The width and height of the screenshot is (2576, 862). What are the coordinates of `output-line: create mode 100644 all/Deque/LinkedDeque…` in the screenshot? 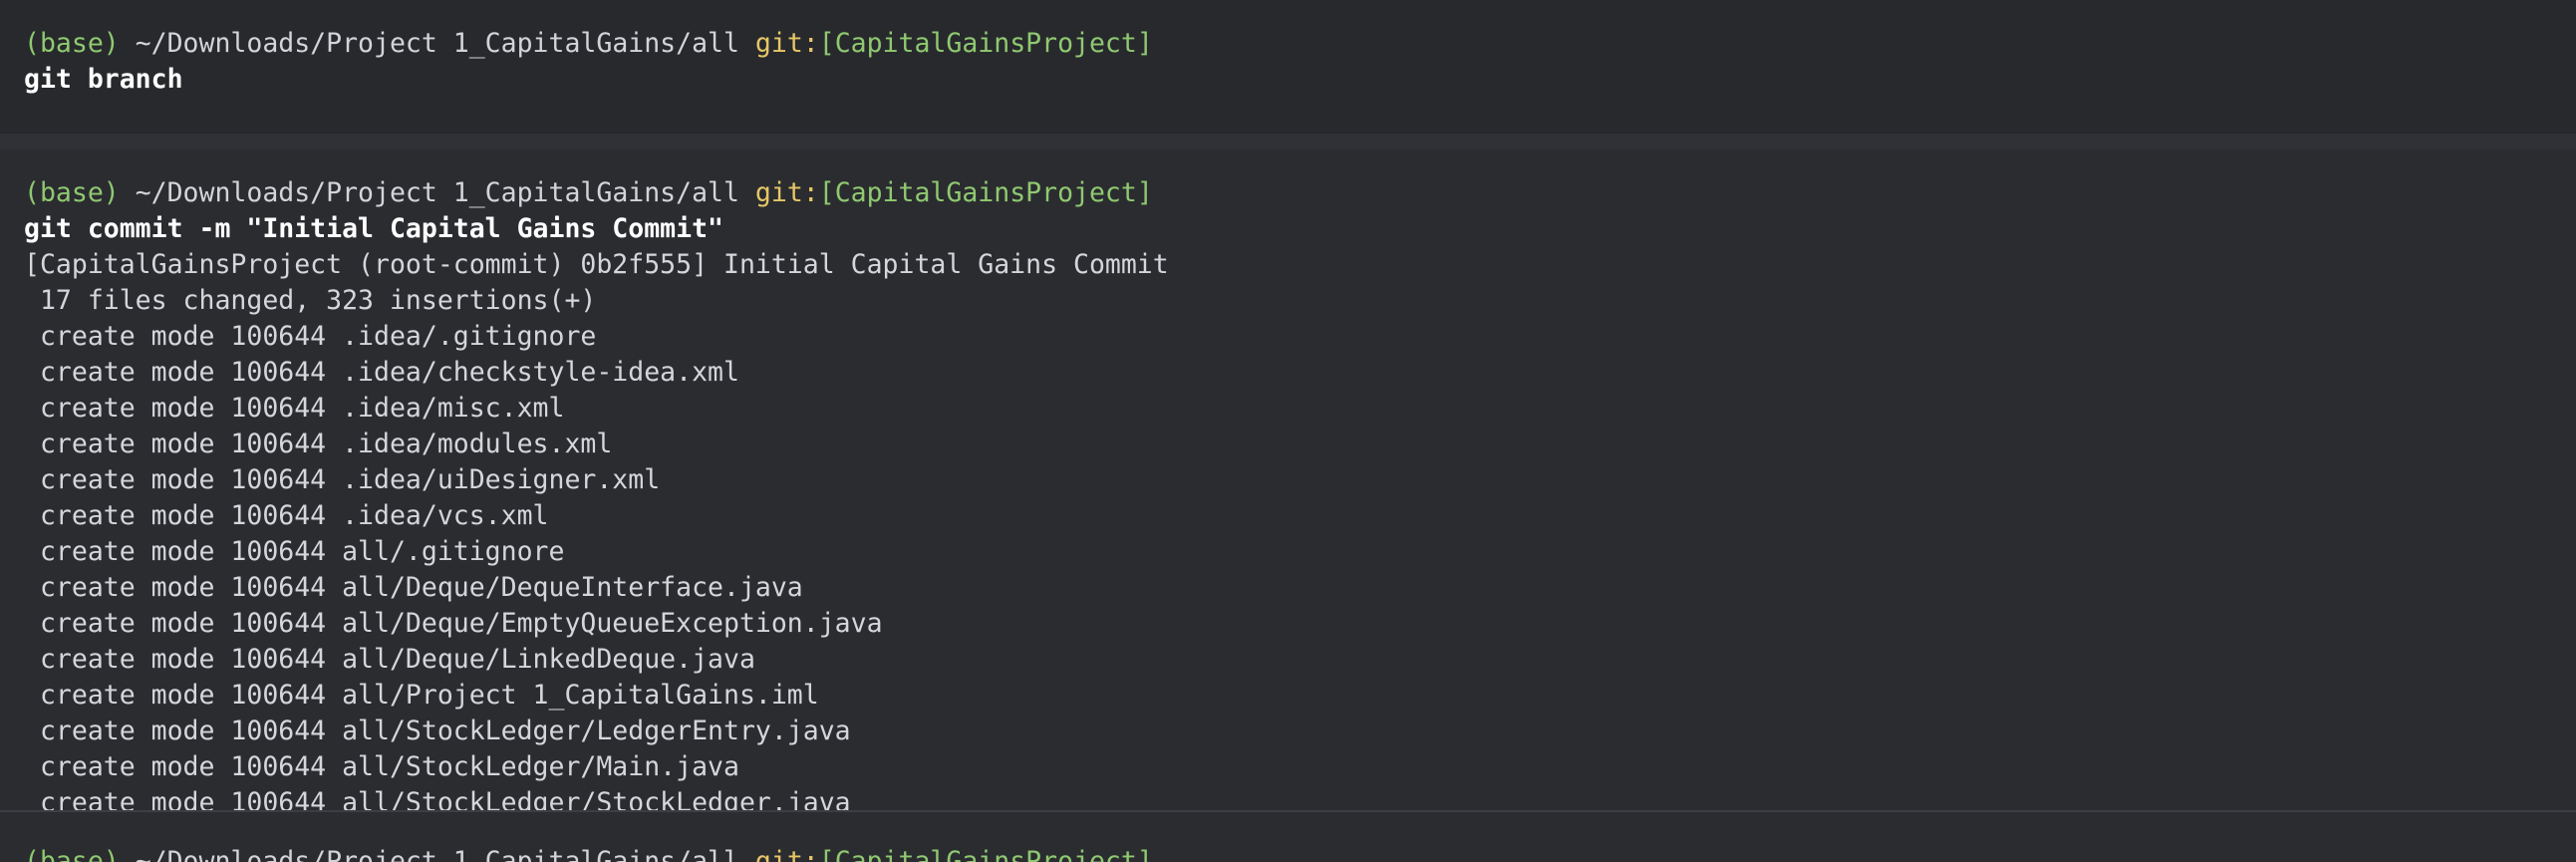 It's located at (389, 659).